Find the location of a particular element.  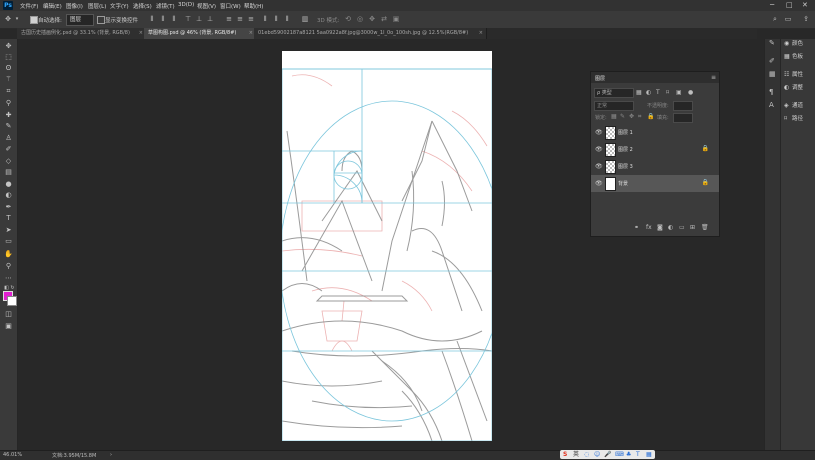

distribute-left-icon: ⦀ is located at coordinates (265, 19).